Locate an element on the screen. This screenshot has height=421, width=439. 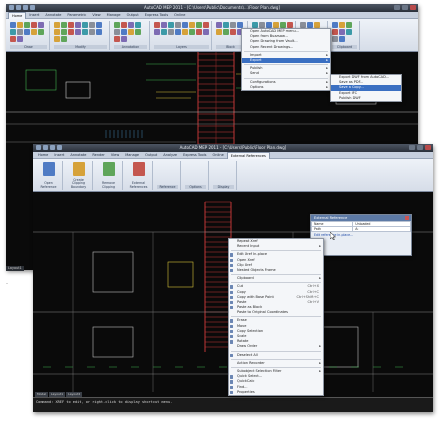
window-controls is located at coordinates (405, 7).